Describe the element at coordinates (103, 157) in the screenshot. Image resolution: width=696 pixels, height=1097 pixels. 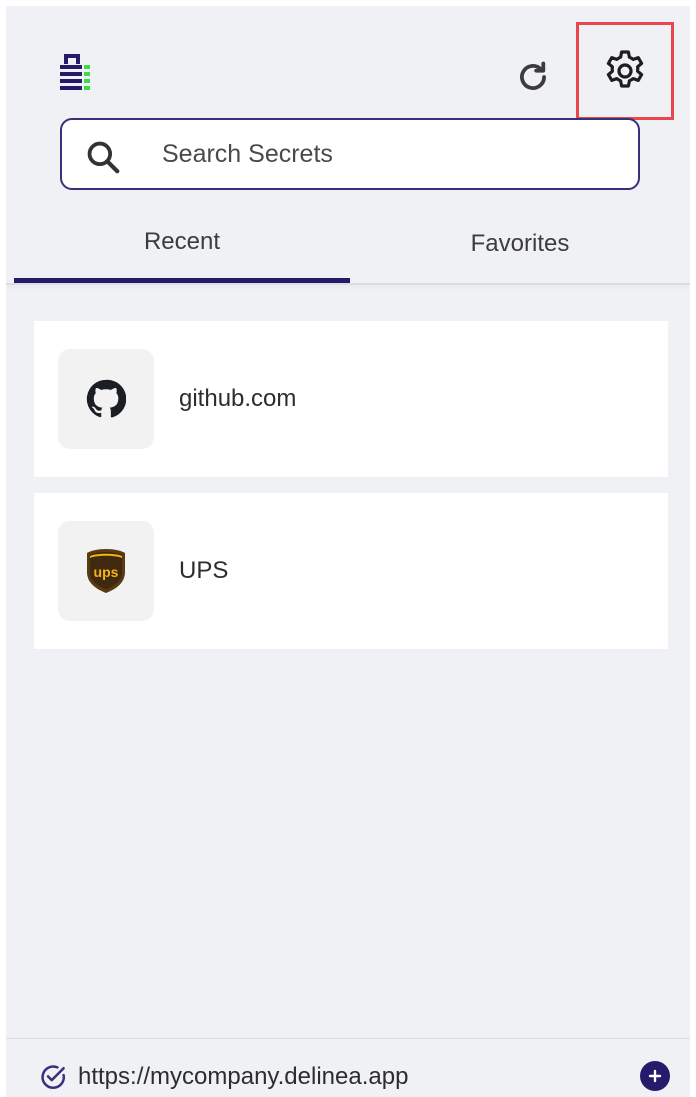
I see `search-icon` at that location.